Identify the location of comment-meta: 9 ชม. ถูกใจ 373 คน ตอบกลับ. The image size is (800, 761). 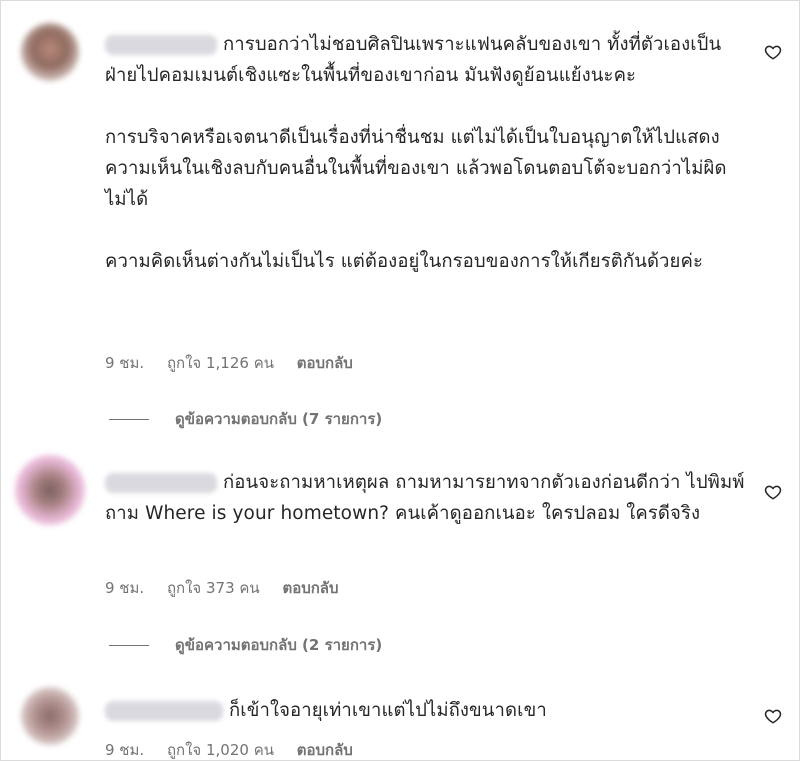
(231, 588).